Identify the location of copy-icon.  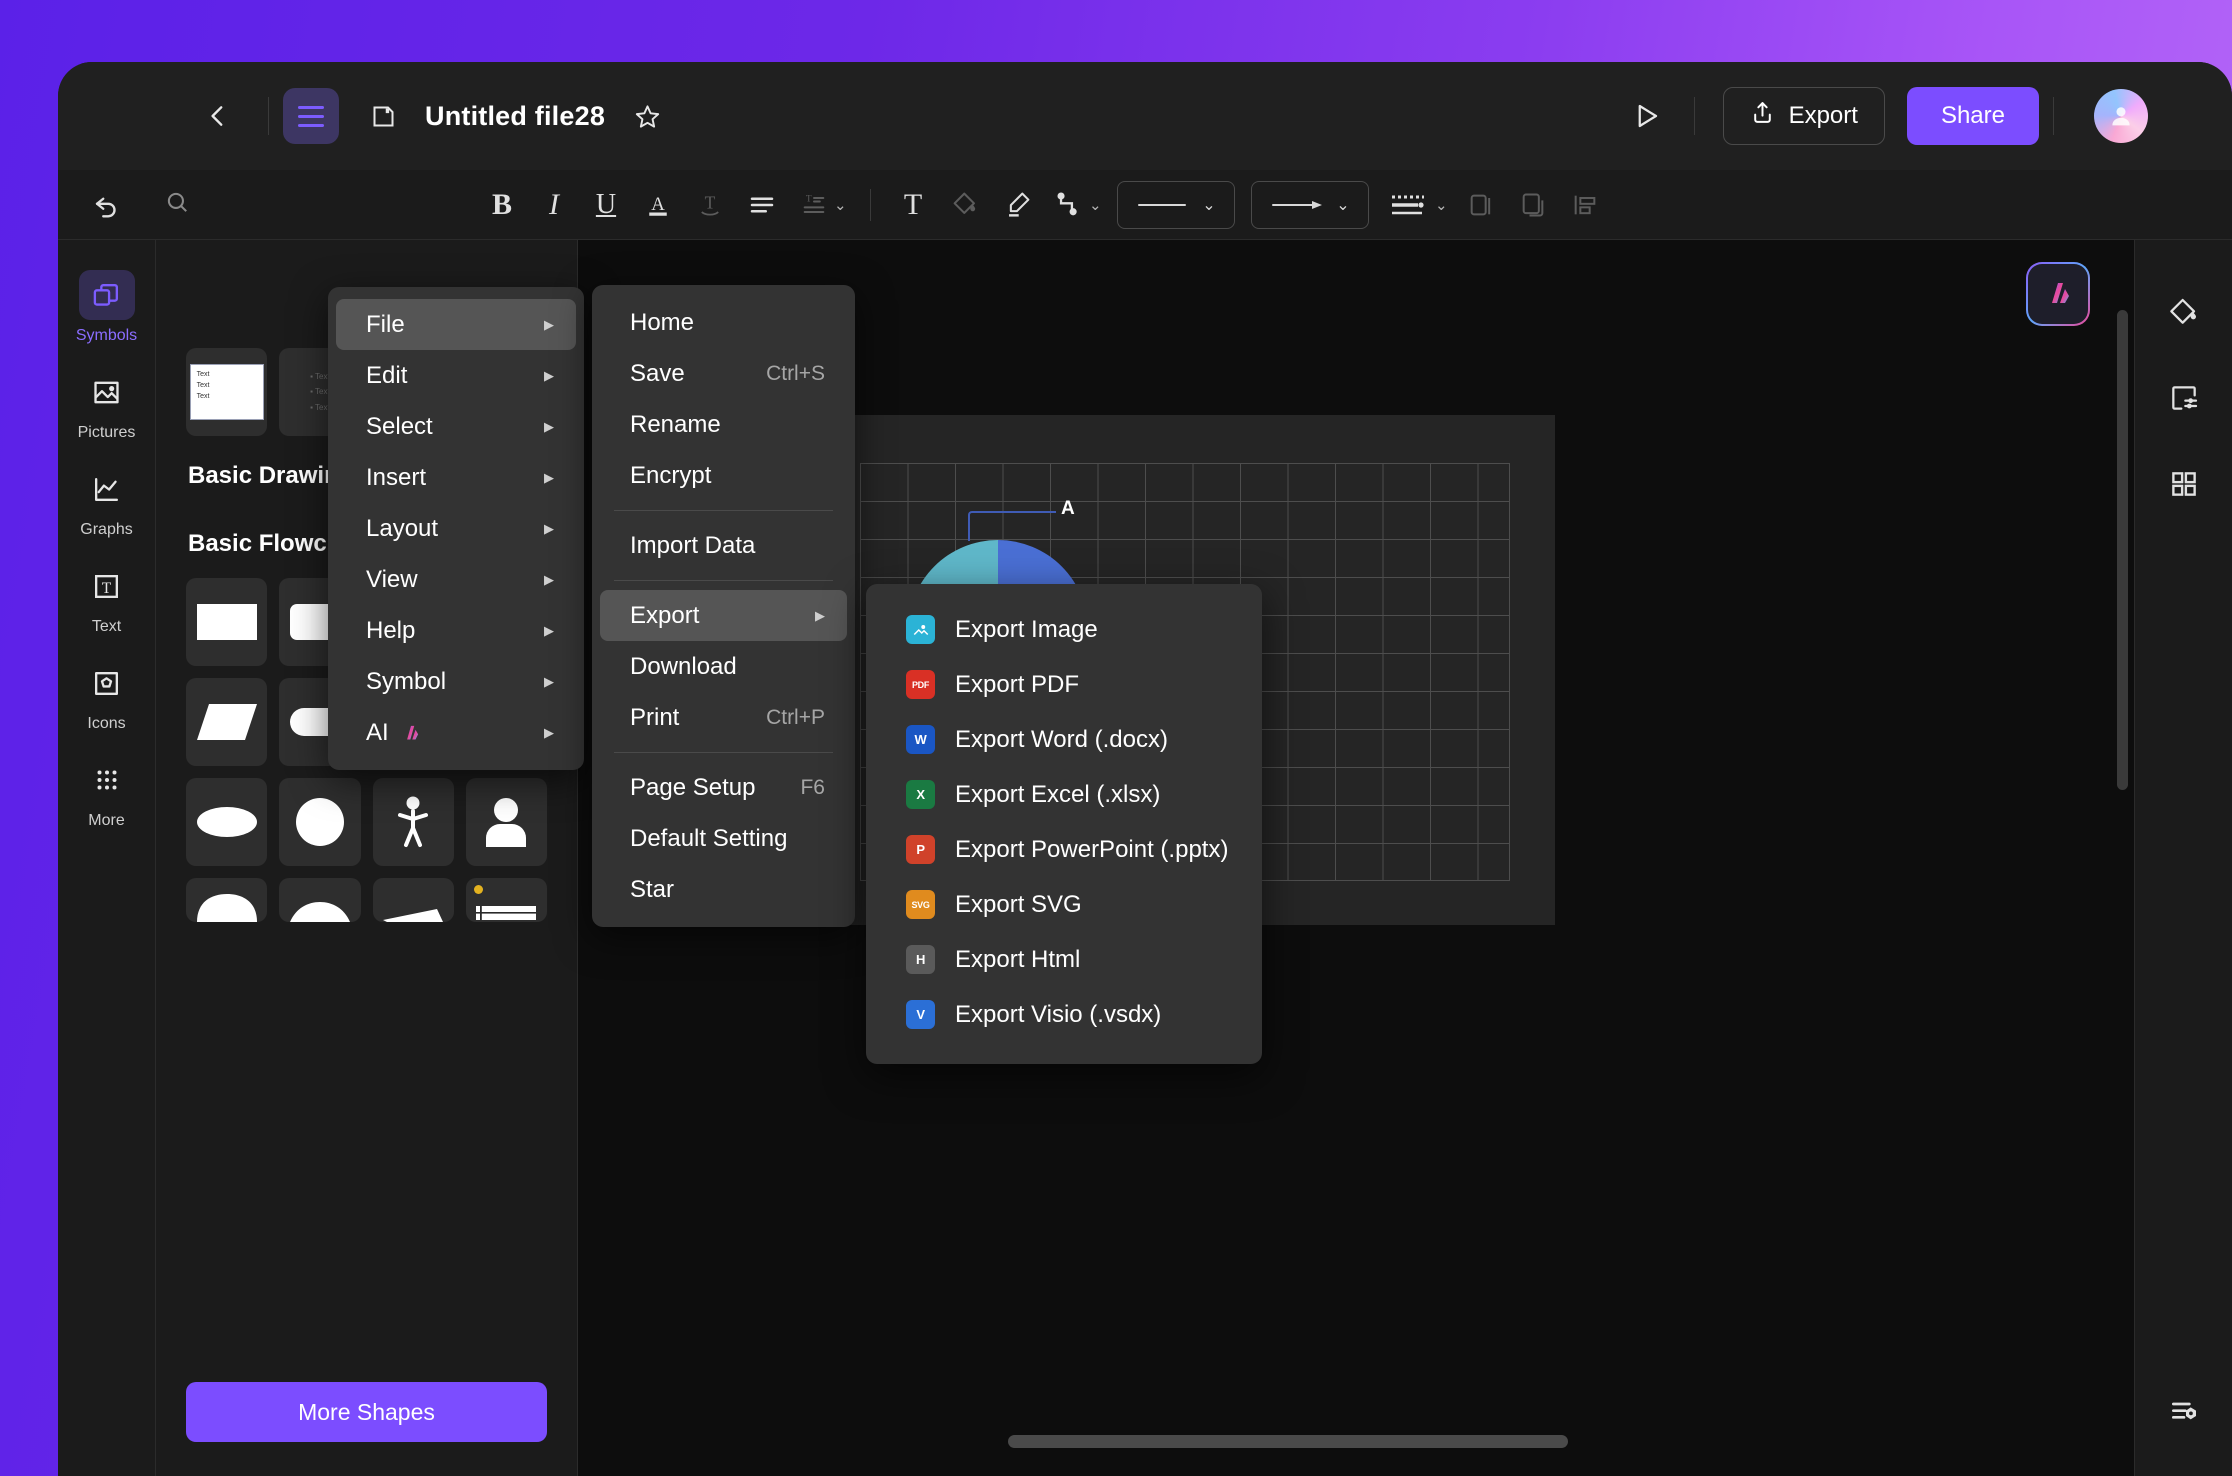
(1481, 205).